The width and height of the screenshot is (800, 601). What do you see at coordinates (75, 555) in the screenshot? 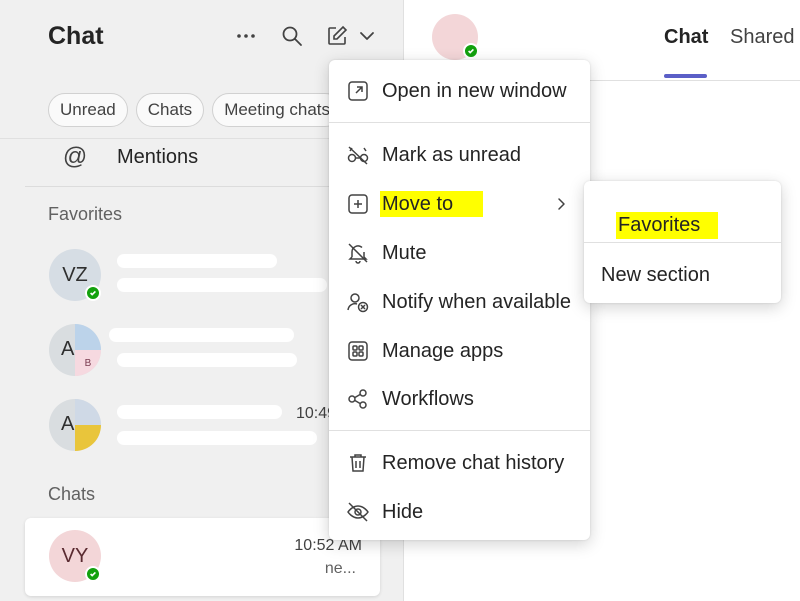
I see `avatar-initials: VY` at bounding box center [75, 555].